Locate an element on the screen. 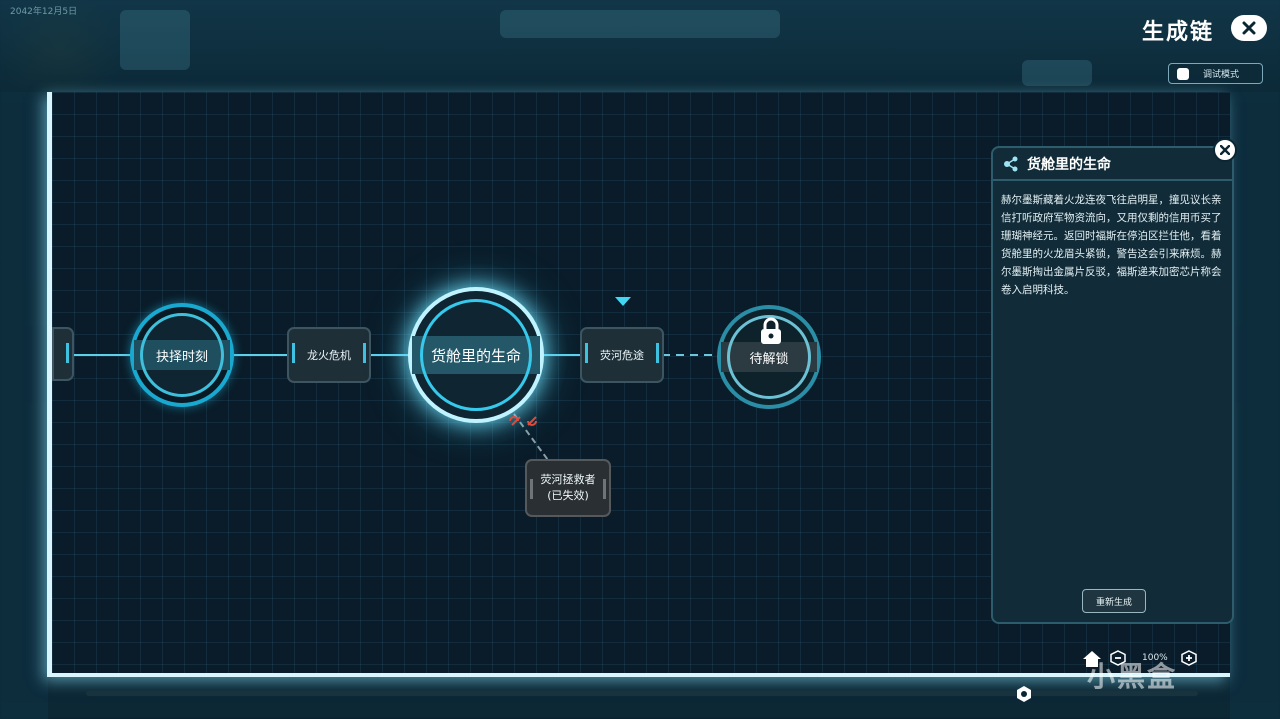  background-right-panel is located at coordinates (1255, 405).